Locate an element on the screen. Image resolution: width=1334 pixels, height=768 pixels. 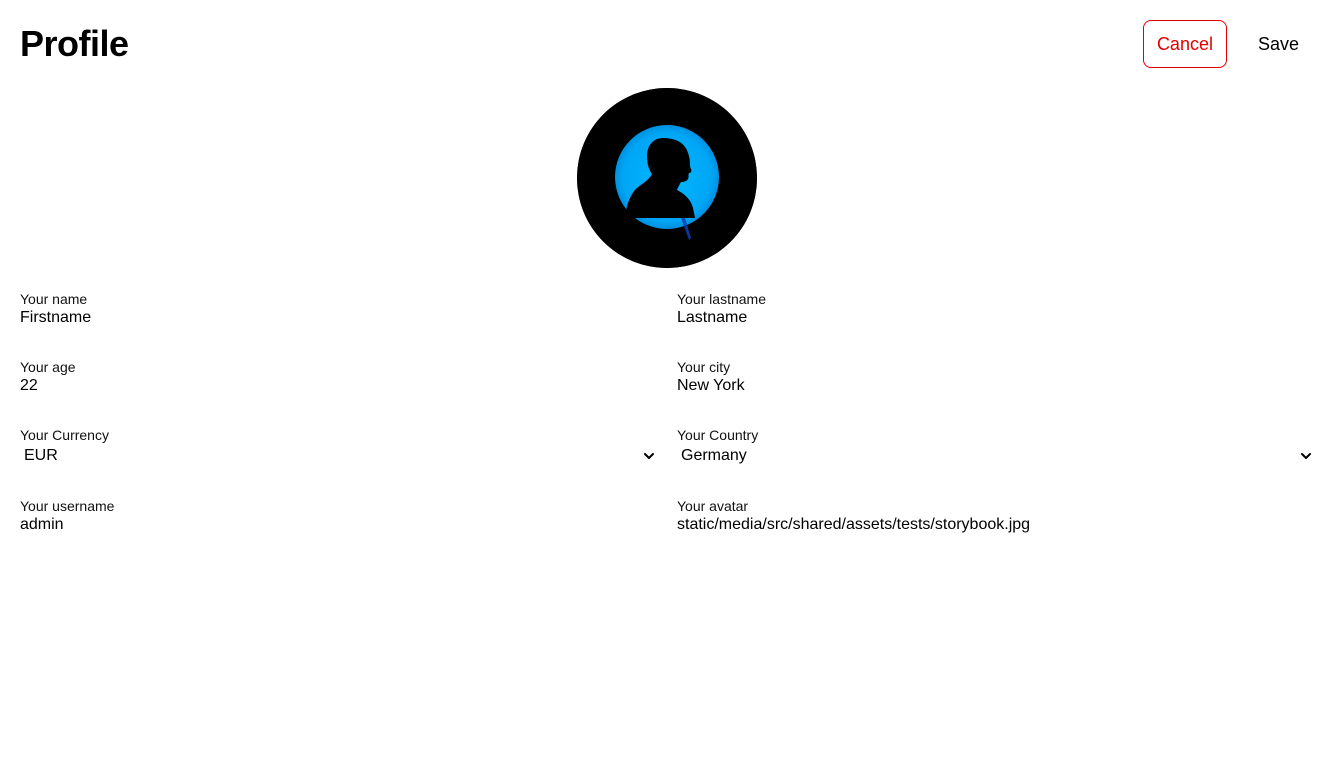
country-select: Germany is located at coordinates (995, 456).